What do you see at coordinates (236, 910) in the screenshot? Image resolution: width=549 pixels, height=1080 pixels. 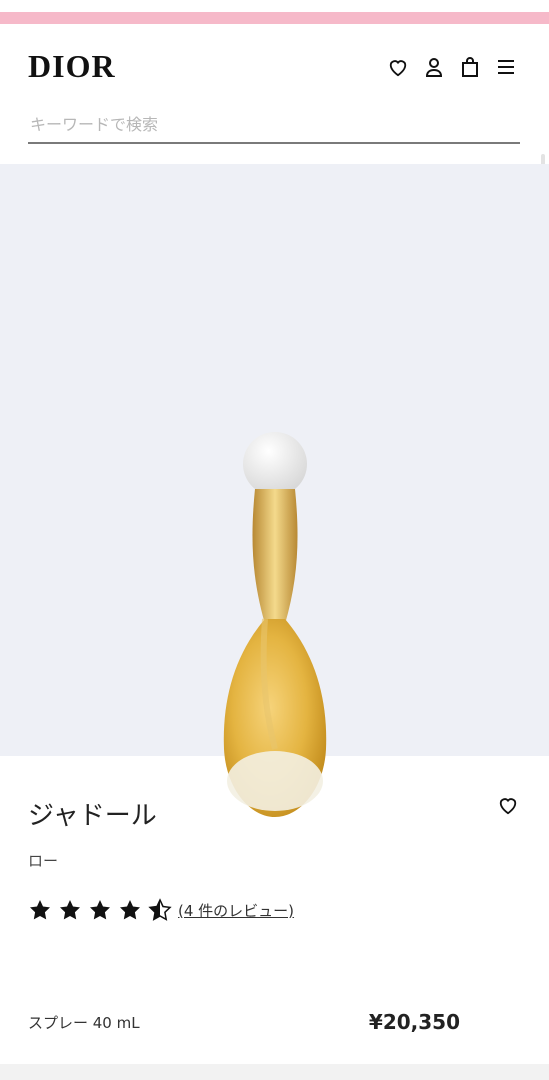 I see `reviews-link: (4 件のレビュー)` at bounding box center [236, 910].